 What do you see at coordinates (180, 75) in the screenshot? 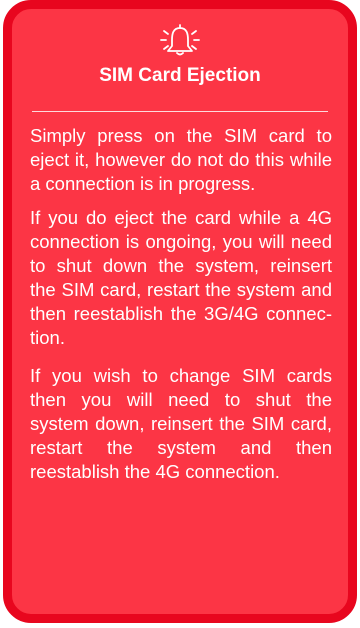
I see `callout-title: SIM Card Ejection` at bounding box center [180, 75].